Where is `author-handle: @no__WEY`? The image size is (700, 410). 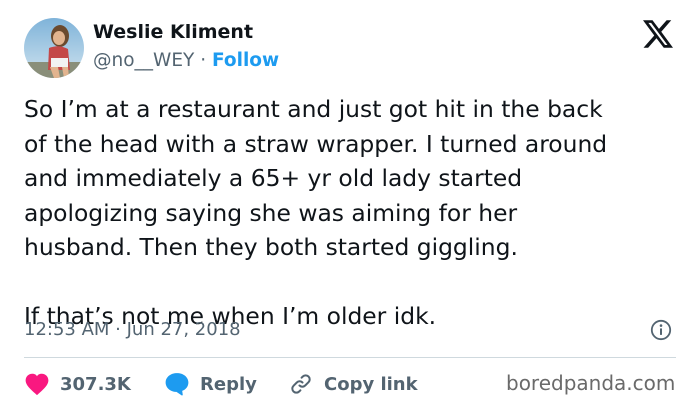
author-handle: @no__WEY is located at coordinates (143, 60).